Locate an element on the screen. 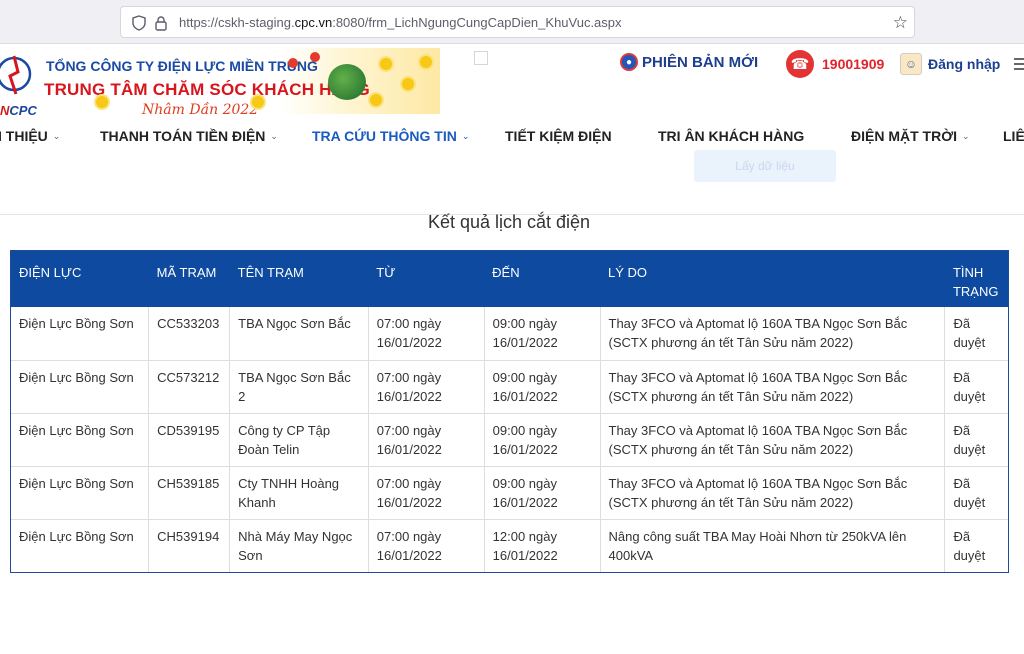  nav-label: TRA CỨU THÔNG TIN is located at coordinates (384, 136).